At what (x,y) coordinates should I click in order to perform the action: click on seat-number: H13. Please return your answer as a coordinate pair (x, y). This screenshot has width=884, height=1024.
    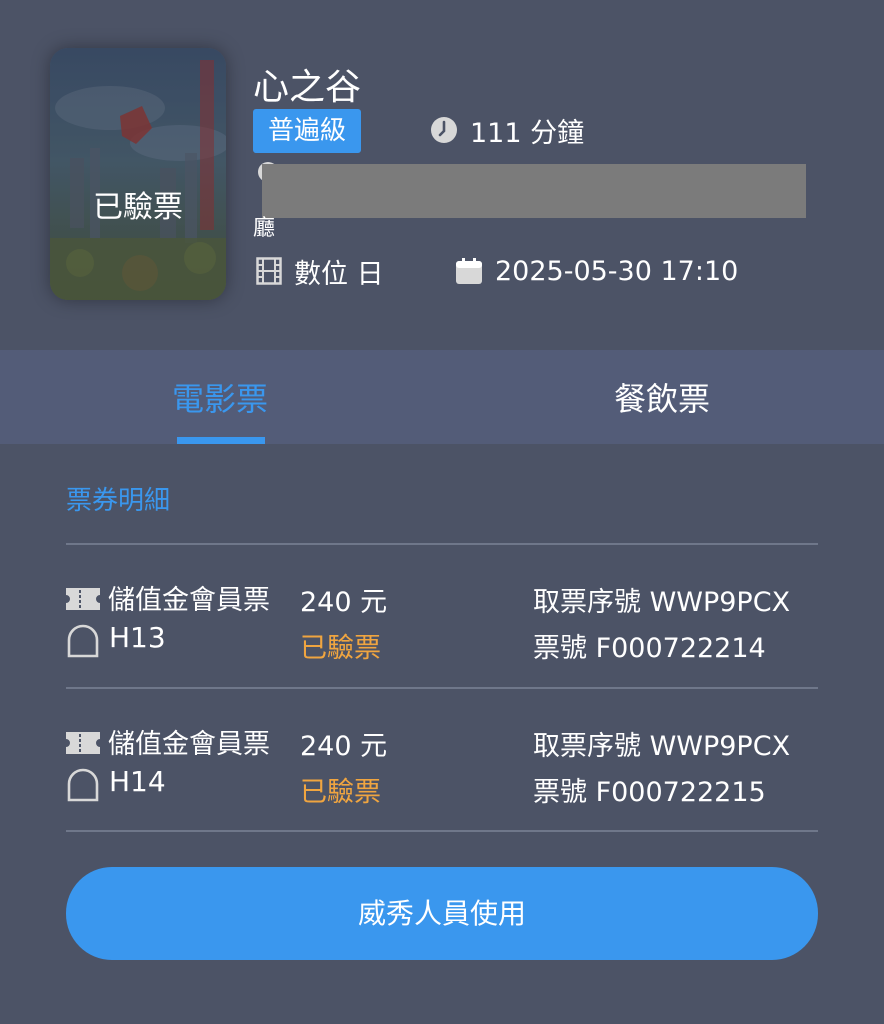
    Looking at the image, I should click on (137, 637).